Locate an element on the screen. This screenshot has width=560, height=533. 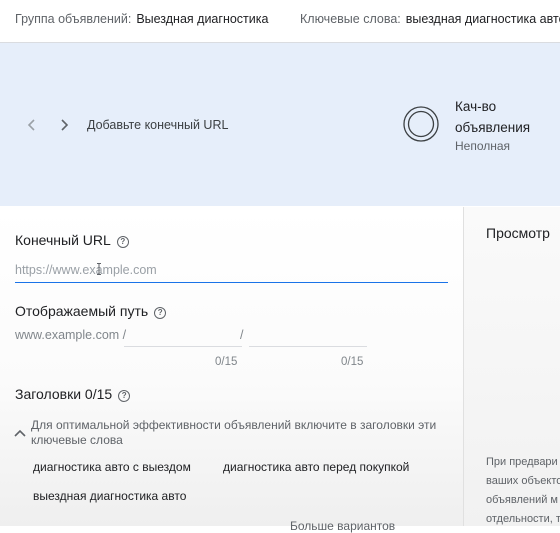
path1-input is located at coordinates (183, 335).